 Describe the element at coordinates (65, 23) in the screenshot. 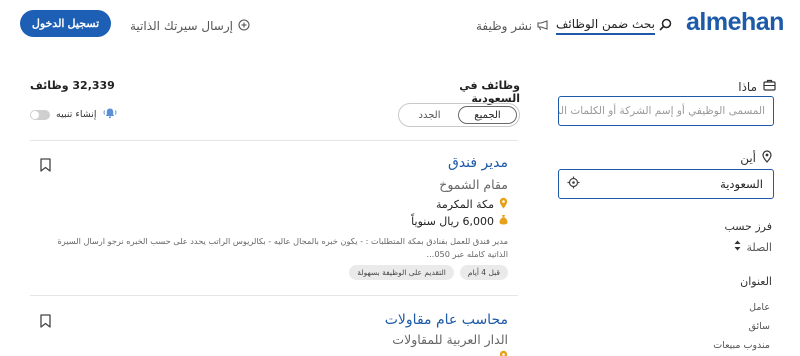

I see `login-button: تسجيل الدخول` at that location.